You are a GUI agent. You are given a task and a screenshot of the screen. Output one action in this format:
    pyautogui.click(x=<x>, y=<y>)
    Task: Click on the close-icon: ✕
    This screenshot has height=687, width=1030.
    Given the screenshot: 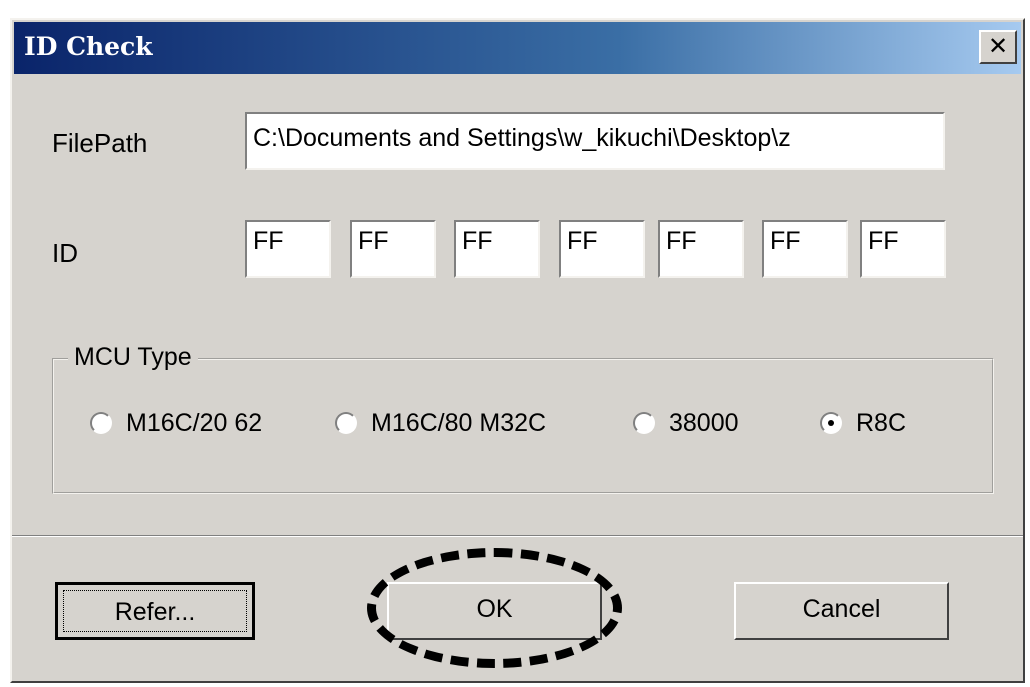 What is the action you would take?
    pyautogui.click(x=998, y=46)
    